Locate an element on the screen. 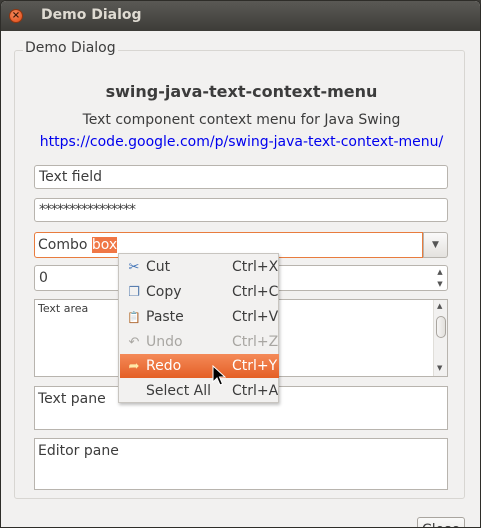 The width and height of the screenshot is (481, 528). menu-item-select-all: Select All Ctrl+A is located at coordinates (199, 391).